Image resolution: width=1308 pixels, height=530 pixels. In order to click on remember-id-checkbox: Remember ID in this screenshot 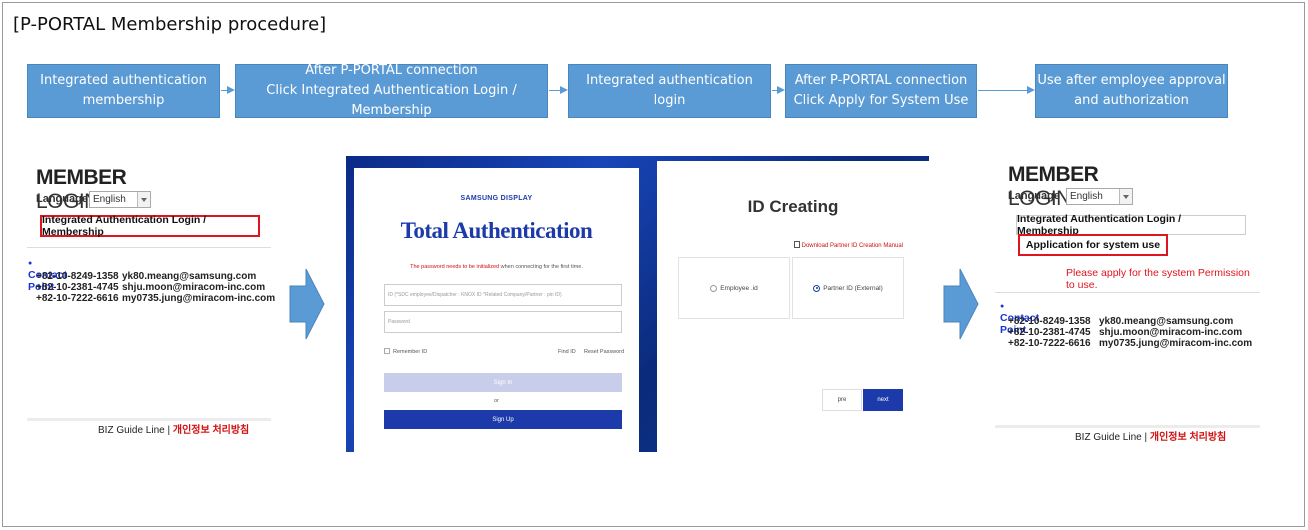, I will do `click(405, 351)`.